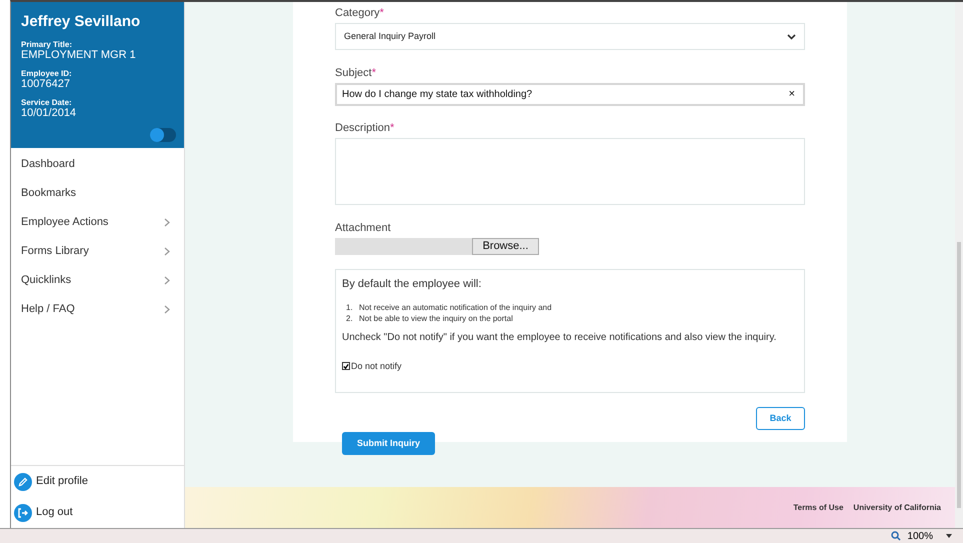  Describe the element at coordinates (570, 94) in the screenshot. I see `subject-field: How do I change my state tax withholding? ×` at that location.